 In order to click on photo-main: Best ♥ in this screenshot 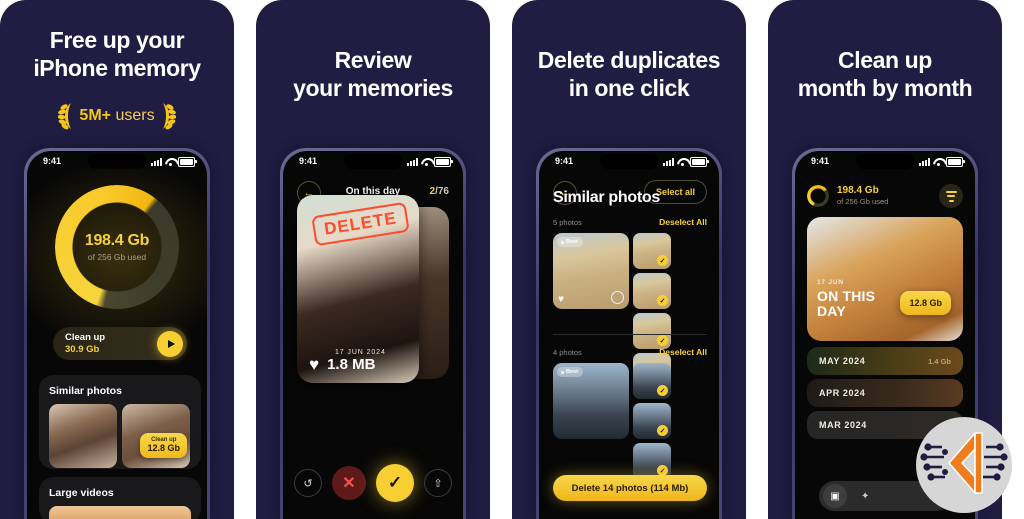, I will do `click(591, 271)`.